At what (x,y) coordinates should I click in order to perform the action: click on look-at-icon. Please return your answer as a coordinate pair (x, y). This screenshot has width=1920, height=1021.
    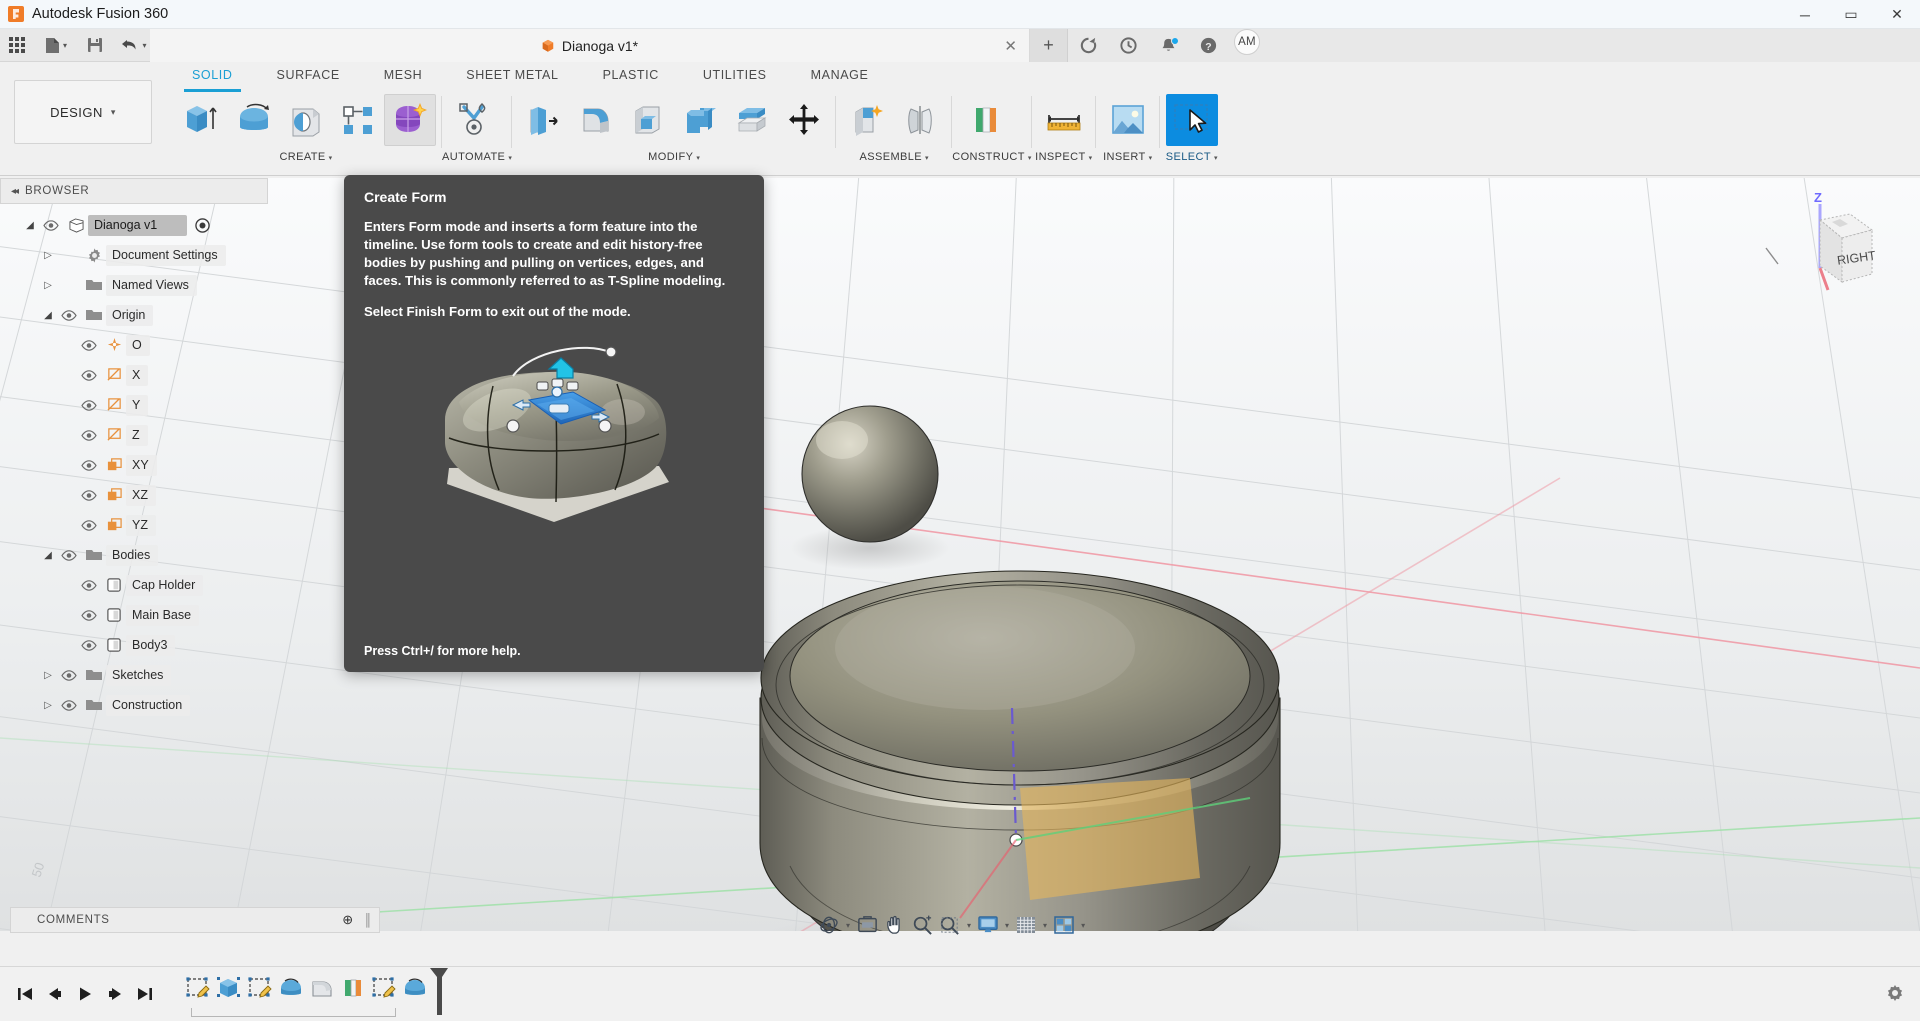
    Looking at the image, I should click on (867, 925).